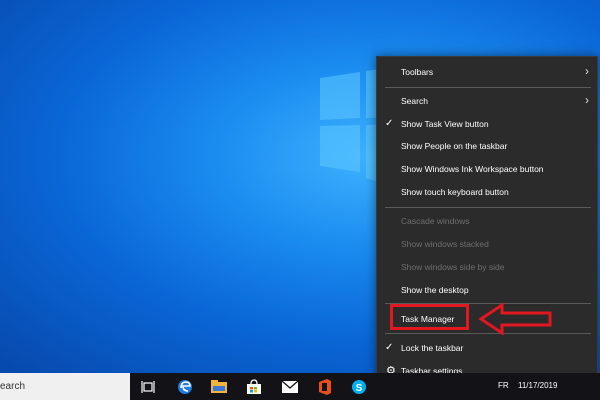 This screenshot has height=400, width=600. I want to click on highlight-box, so click(429, 317).